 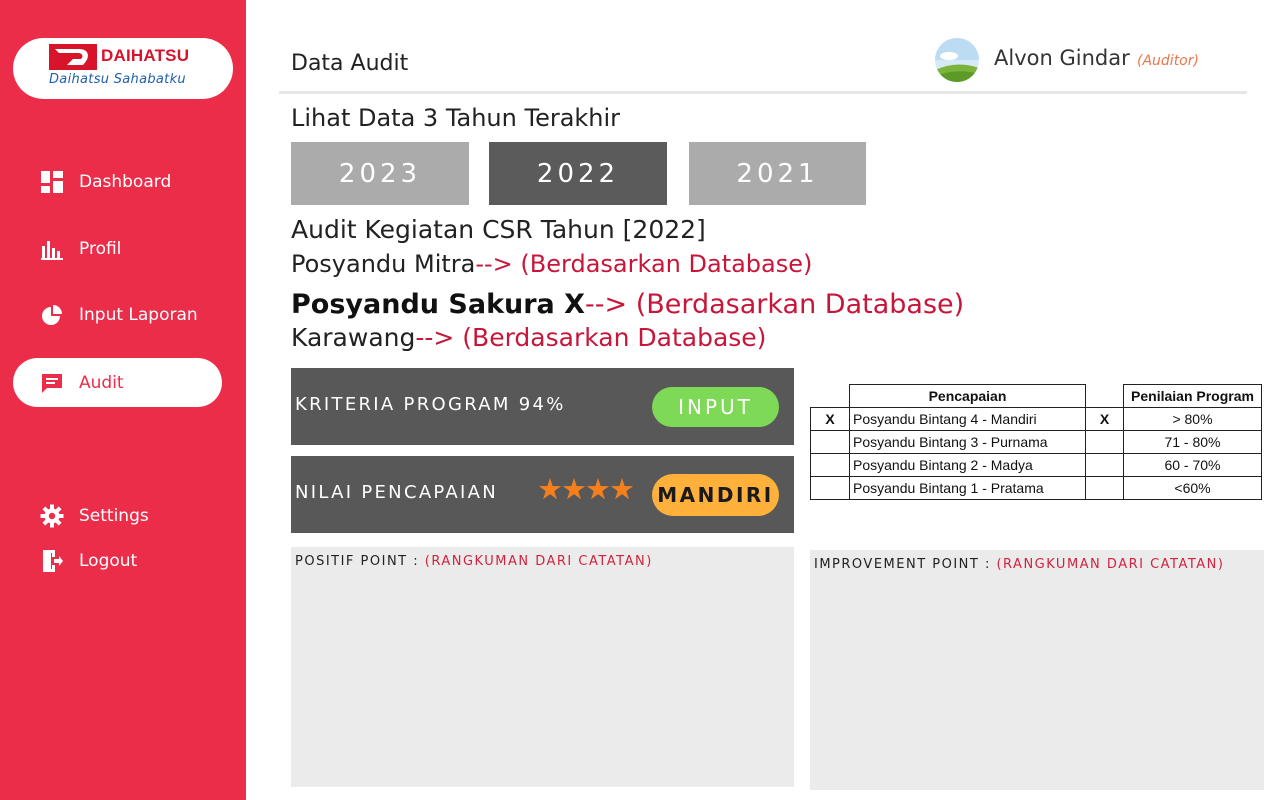 I want to click on brand-tagline: Daihatsu Sahabatku, so click(x=117, y=79).